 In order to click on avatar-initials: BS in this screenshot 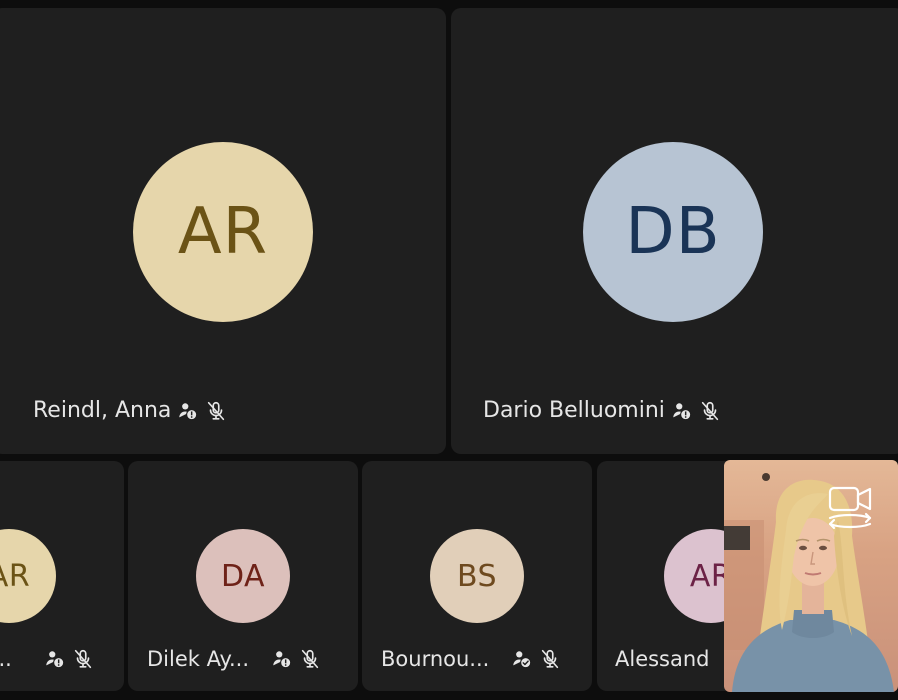, I will do `click(477, 576)`.